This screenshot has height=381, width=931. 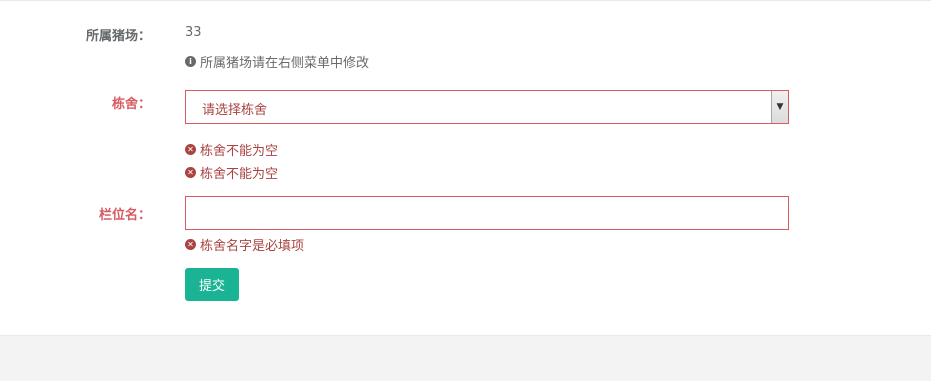 I want to click on building-error-2-text: 栋舍不能为空, so click(x=239, y=174).